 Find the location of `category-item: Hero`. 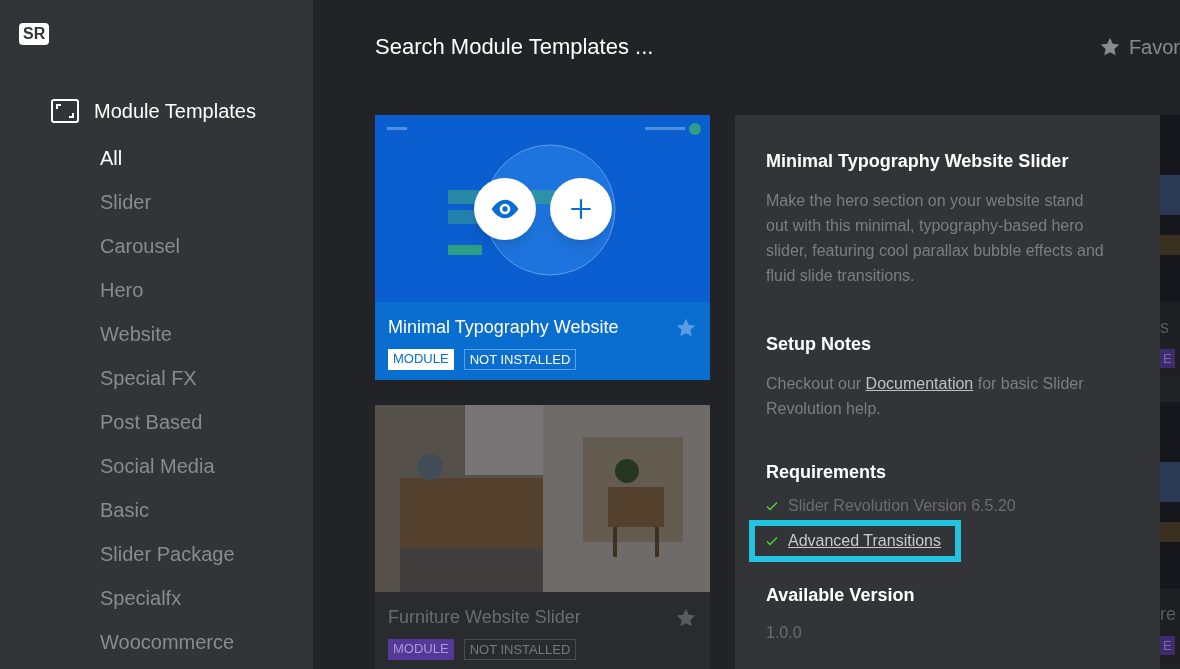

category-item: Hero is located at coordinates (206, 290).